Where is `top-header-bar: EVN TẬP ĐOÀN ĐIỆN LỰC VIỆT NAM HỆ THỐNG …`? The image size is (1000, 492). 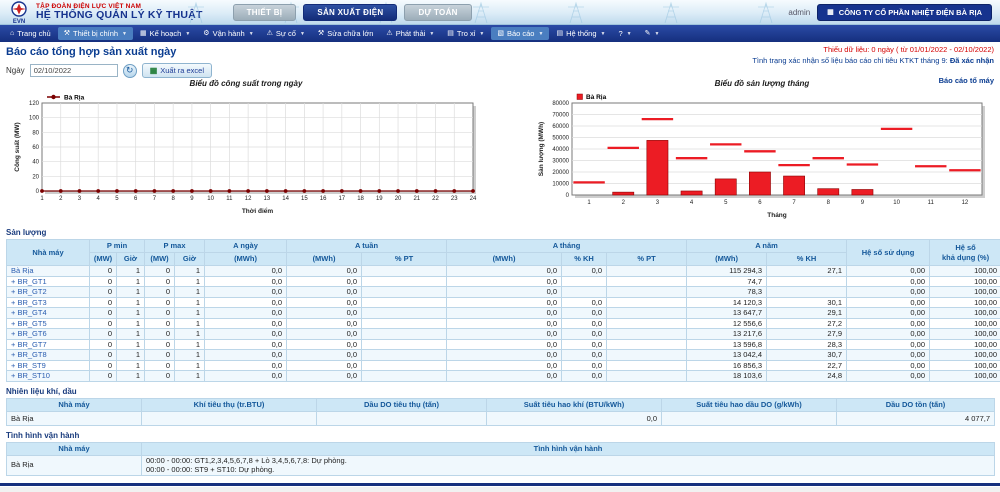
top-header-bar: EVN TẬP ĐOÀN ĐIỆN LỰC VIỆT NAM HỆ THỐNG … is located at coordinates (500, 12).